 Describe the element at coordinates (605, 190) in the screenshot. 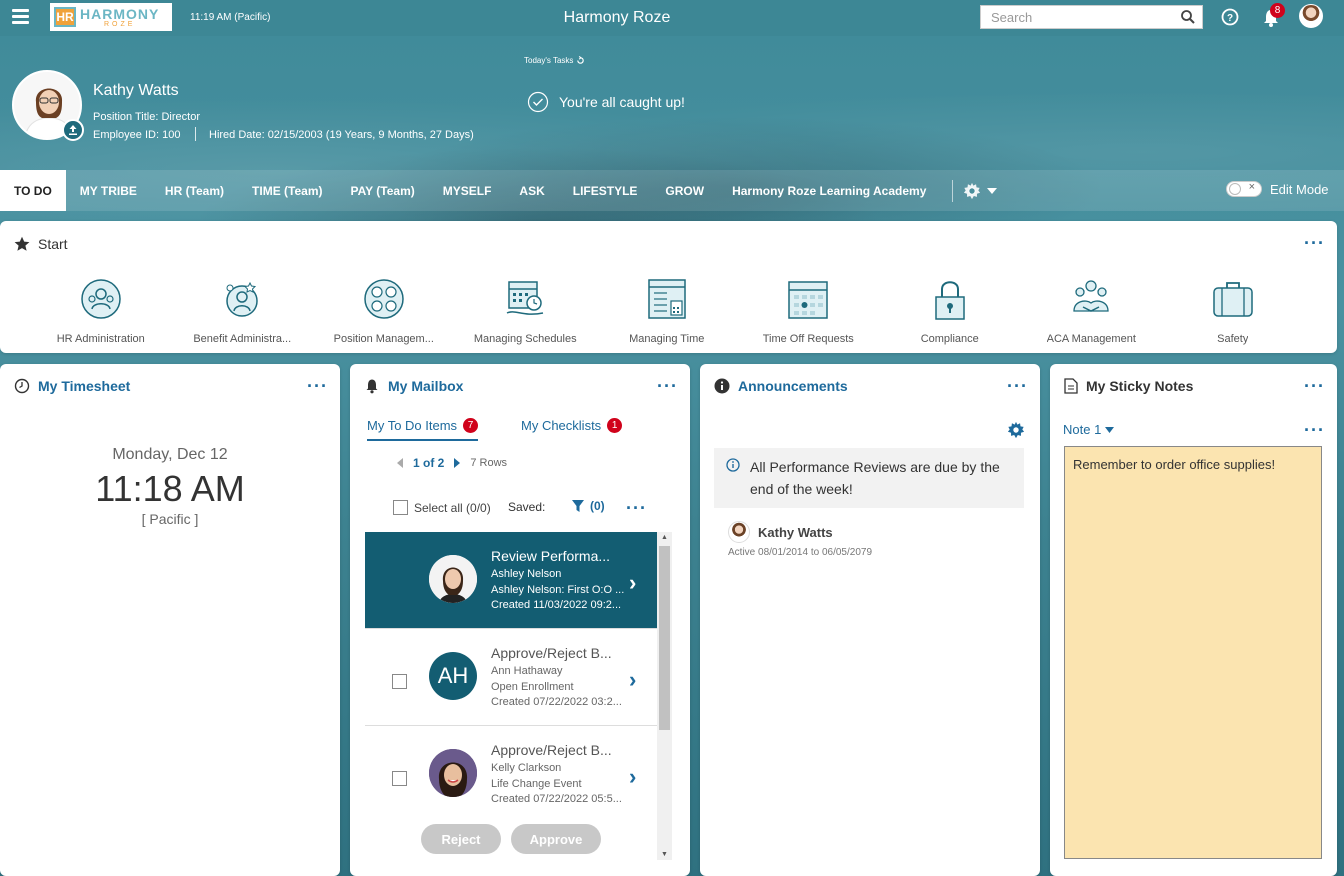

I see `tab-lifestyle: LIFESTYLE` at that location.